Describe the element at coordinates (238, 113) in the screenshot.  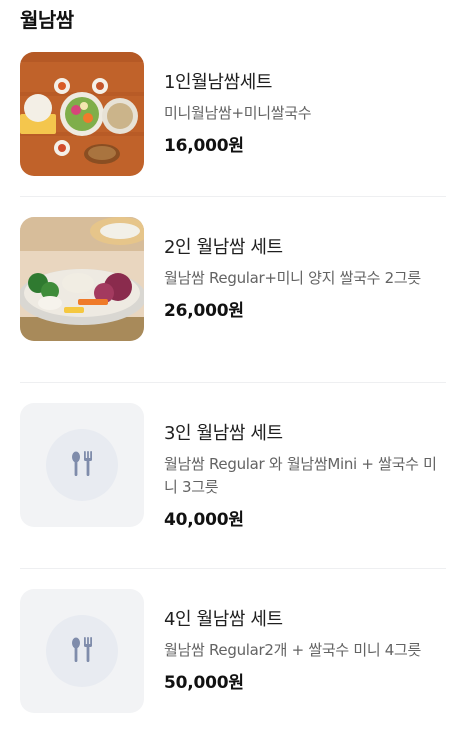
I see `menu-description: 미니월남쌈+미니쌀국수` at that location.